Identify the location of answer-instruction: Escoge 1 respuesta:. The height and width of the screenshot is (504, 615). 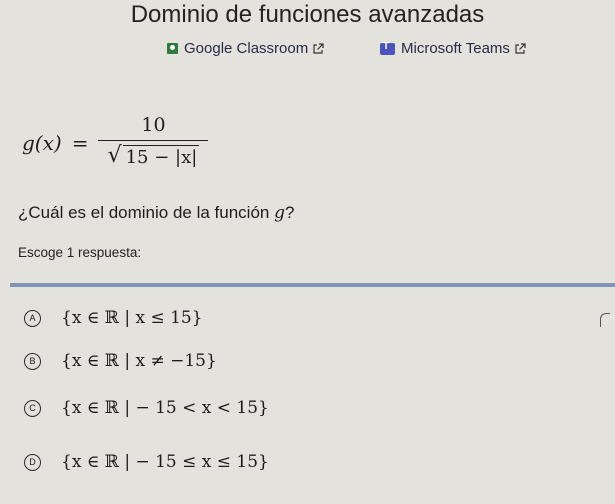
(80, 252).